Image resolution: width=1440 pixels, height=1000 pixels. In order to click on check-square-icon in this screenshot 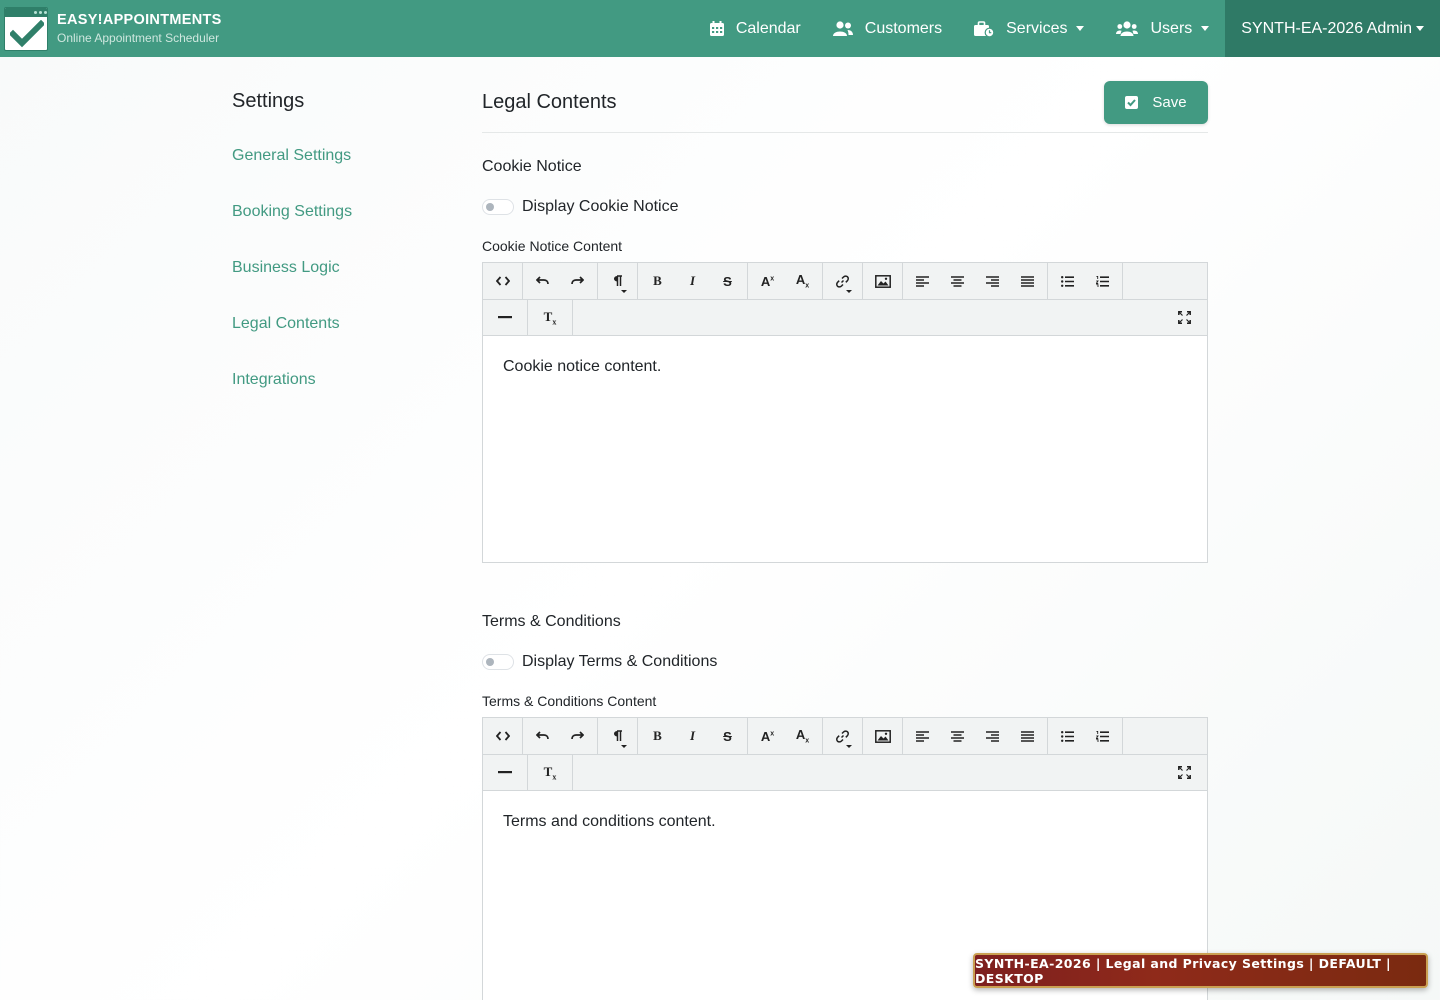, I will do `click(1132, 102)`.